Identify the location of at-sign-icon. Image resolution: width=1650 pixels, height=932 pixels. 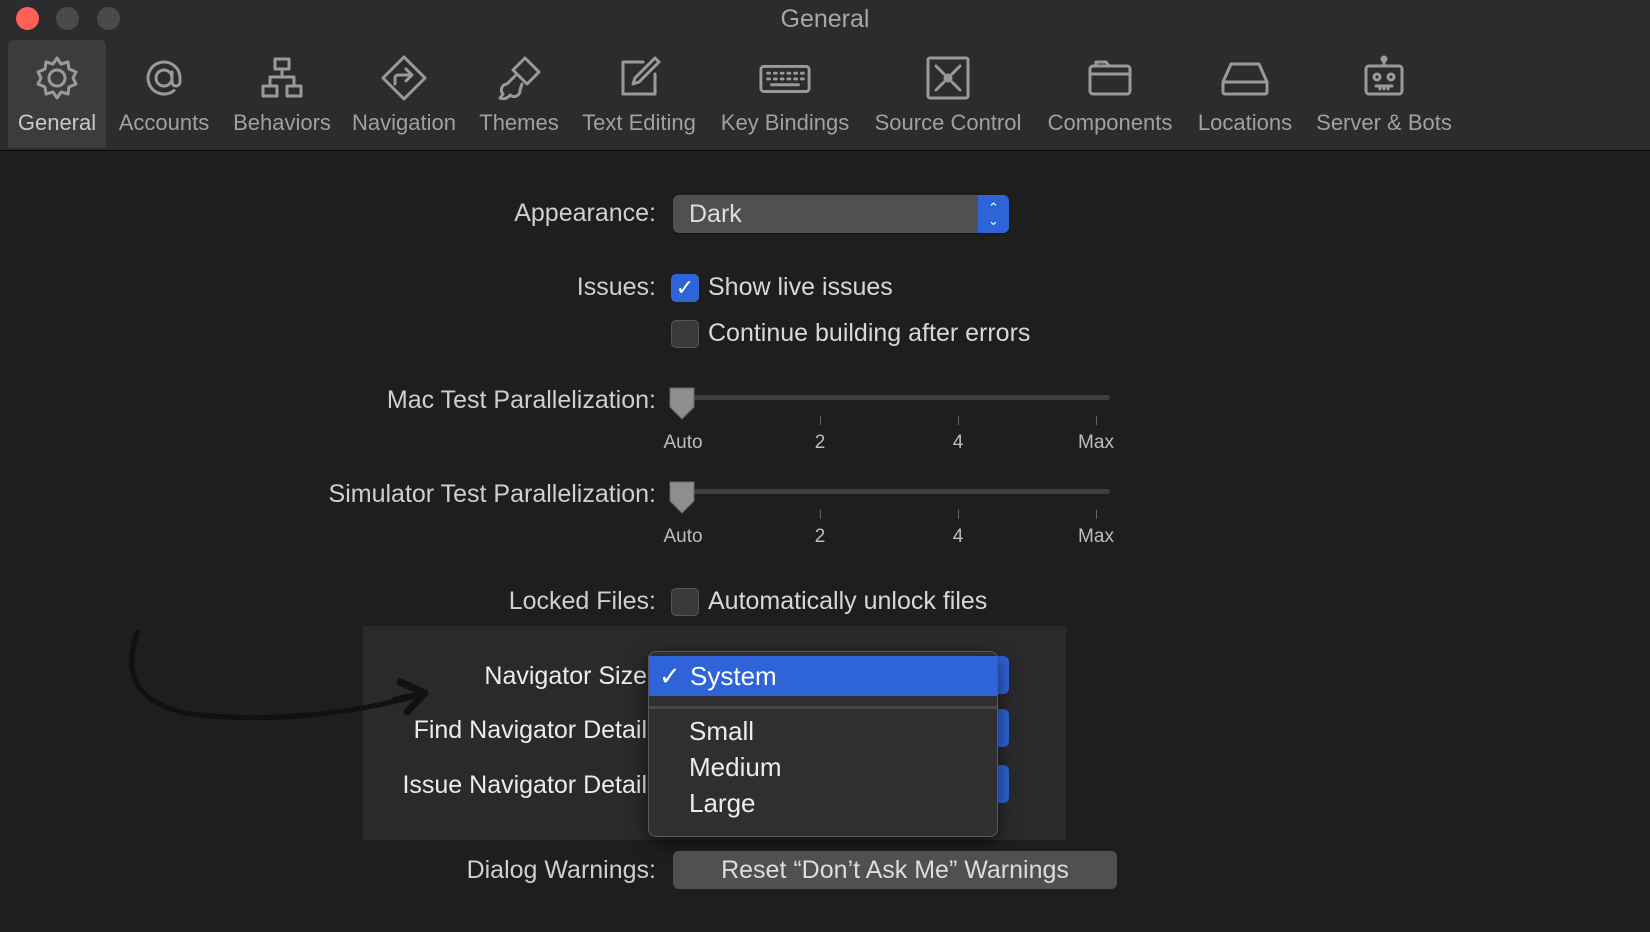
(164, 78).